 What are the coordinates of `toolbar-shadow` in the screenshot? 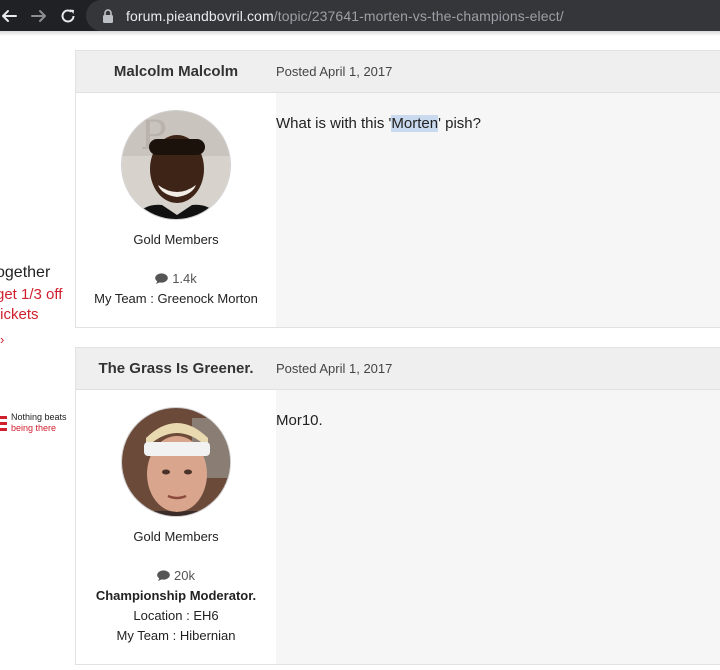 It's located at (360, 33).